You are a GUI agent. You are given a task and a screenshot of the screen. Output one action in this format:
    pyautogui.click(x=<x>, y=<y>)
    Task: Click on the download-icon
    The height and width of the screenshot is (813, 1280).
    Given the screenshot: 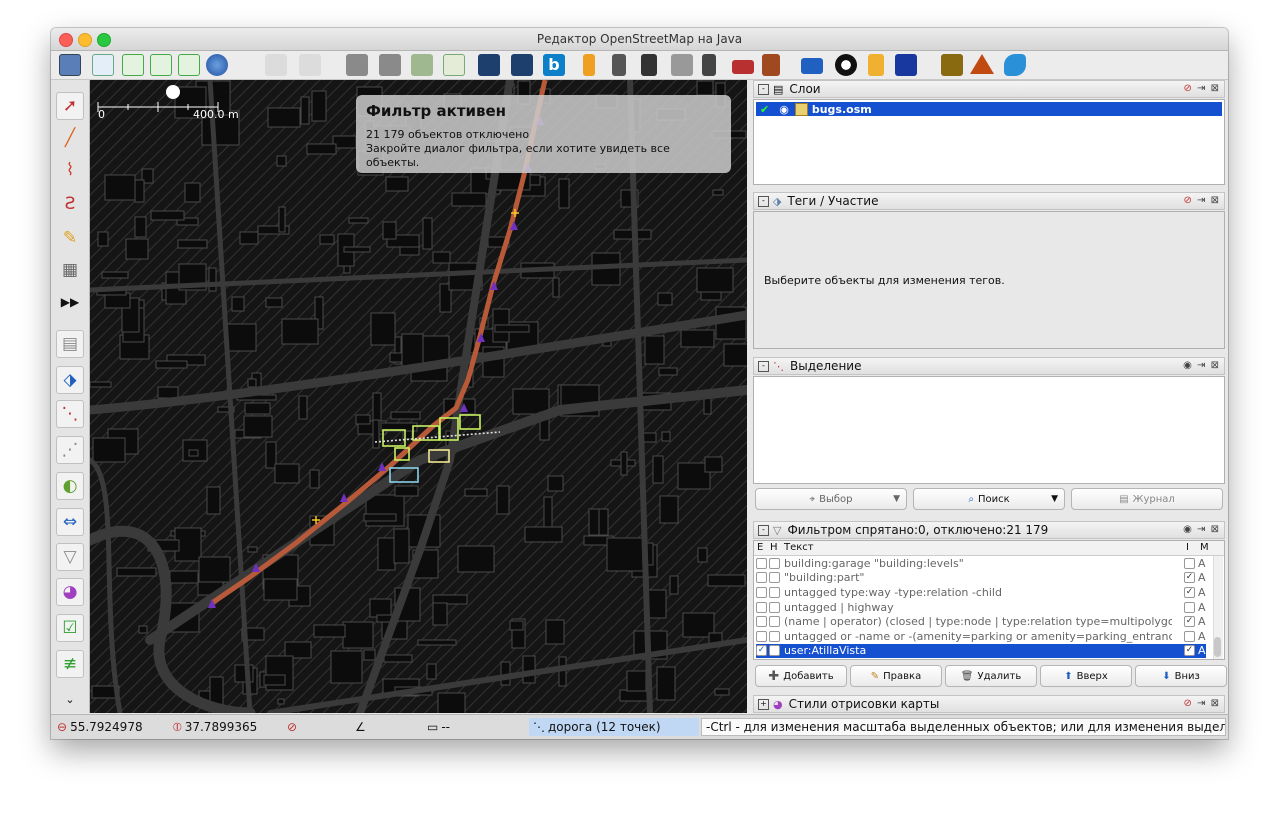 What is the action you would take?
    pyautogui.click(x=133, y=65)
    